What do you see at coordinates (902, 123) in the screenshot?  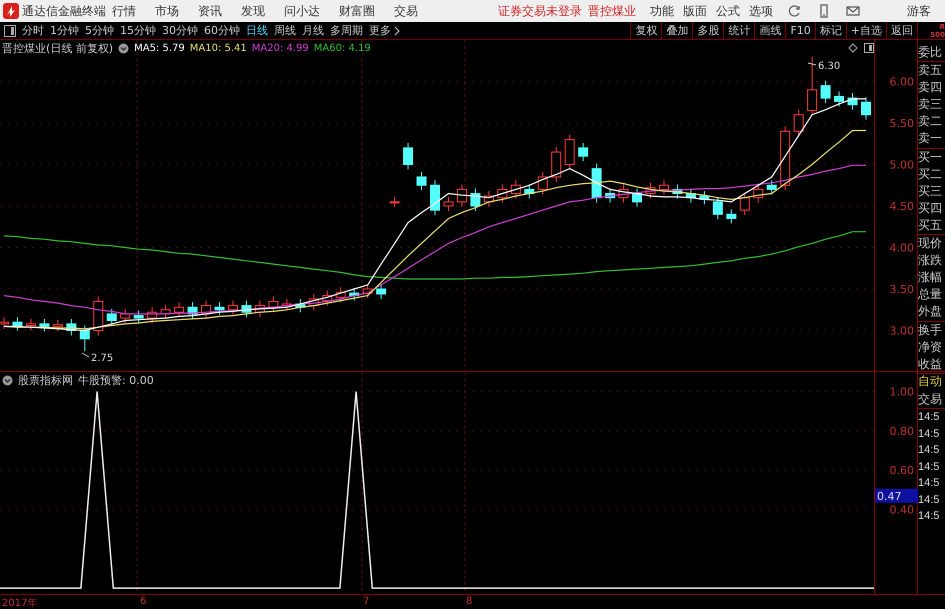 I see `axis-label: 5.50` at bounding box center [902, 123].